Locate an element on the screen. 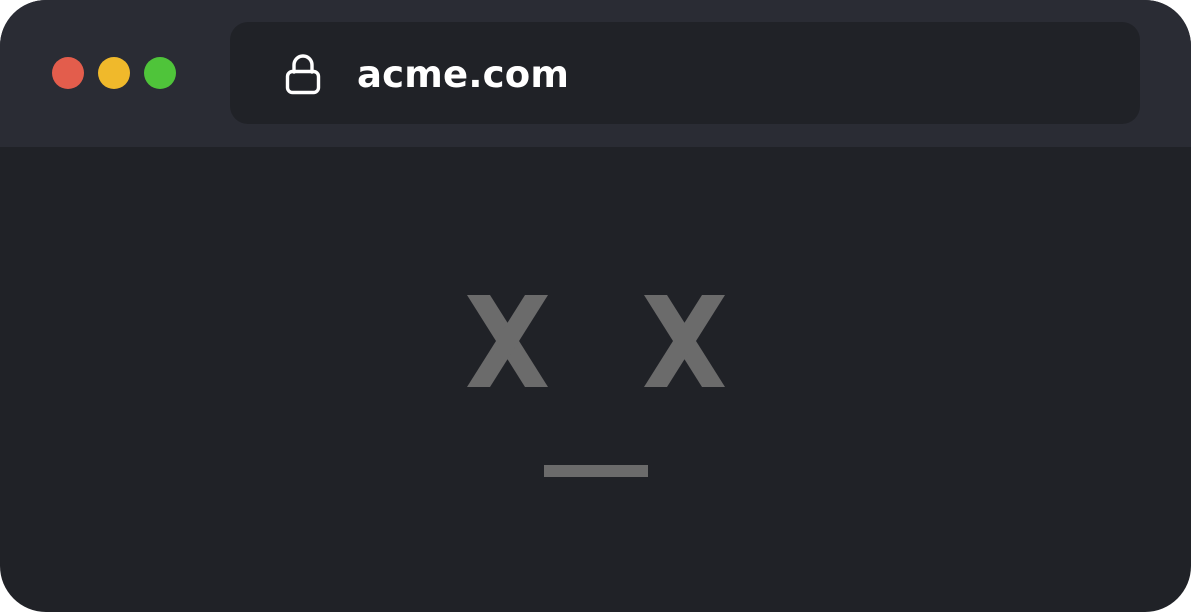 The width and height of the screenshot is (1191, 612). close-window-button is located at coordinates (68, 73).